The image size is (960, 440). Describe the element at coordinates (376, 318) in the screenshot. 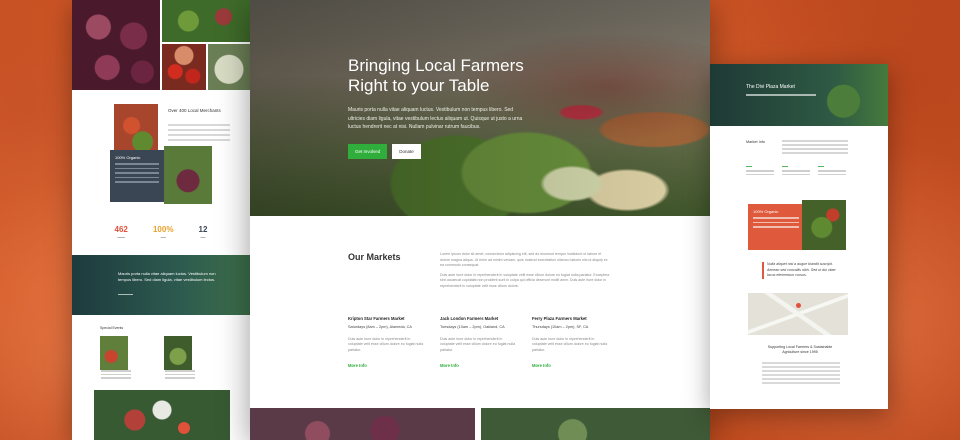

I see `market-name: Kripton Star Farmers Market` at that location.